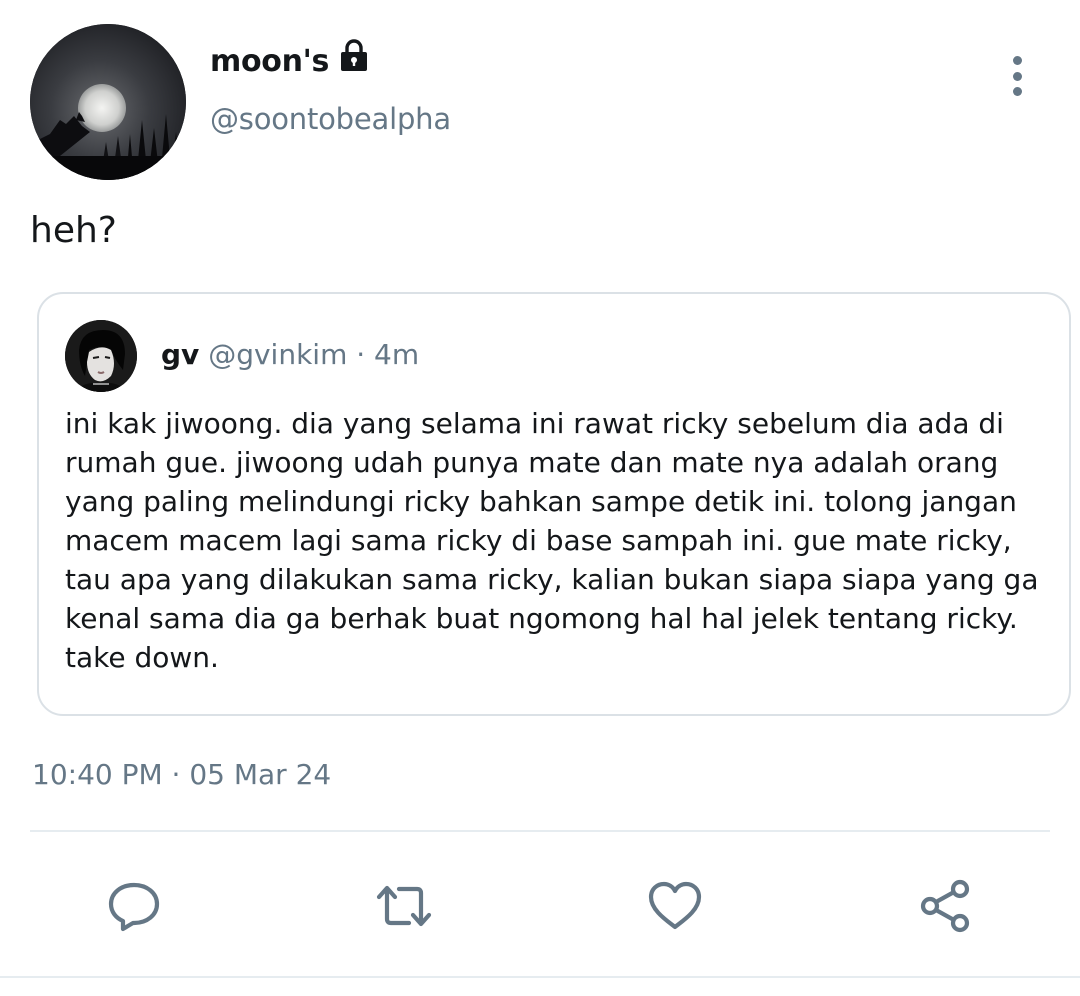 The image size is (1080, 996). I want to click on avatar-image, so click(108, 102).